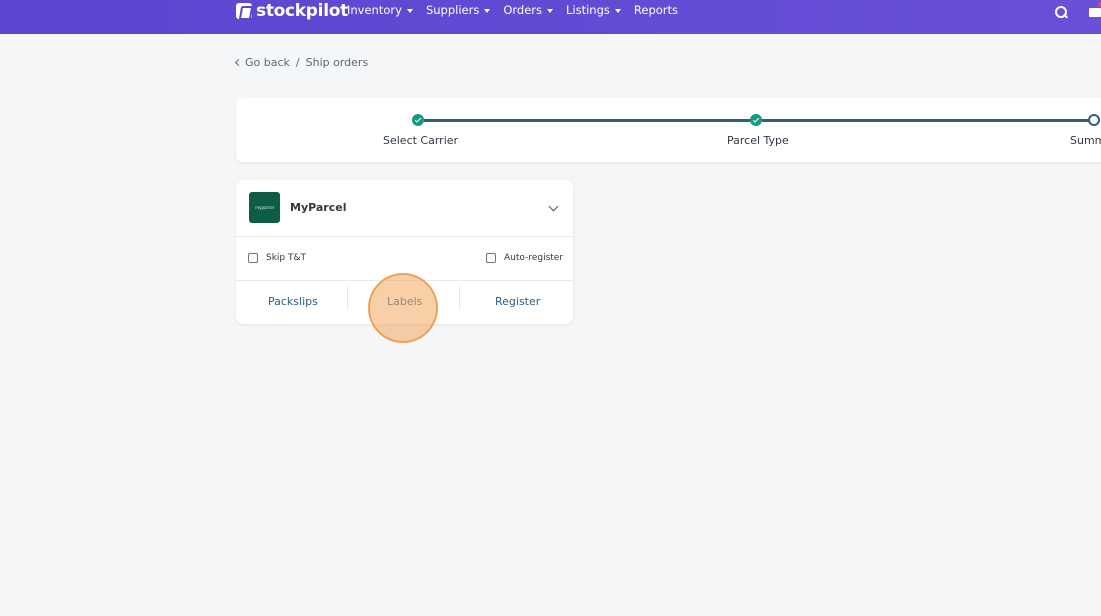 The image size is (1101, 616). Describe the element at coordinates (293, 301) in the screenshot. I see `packslips-button: Packslips` at that location.